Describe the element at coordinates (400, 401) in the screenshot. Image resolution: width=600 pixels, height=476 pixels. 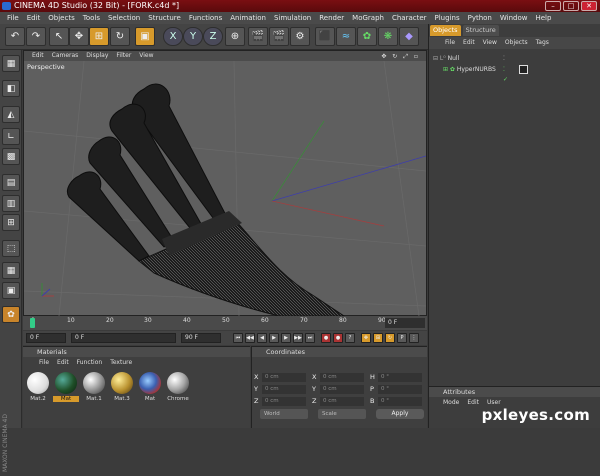
I see `rotation-b-field: 0 °` at that location.